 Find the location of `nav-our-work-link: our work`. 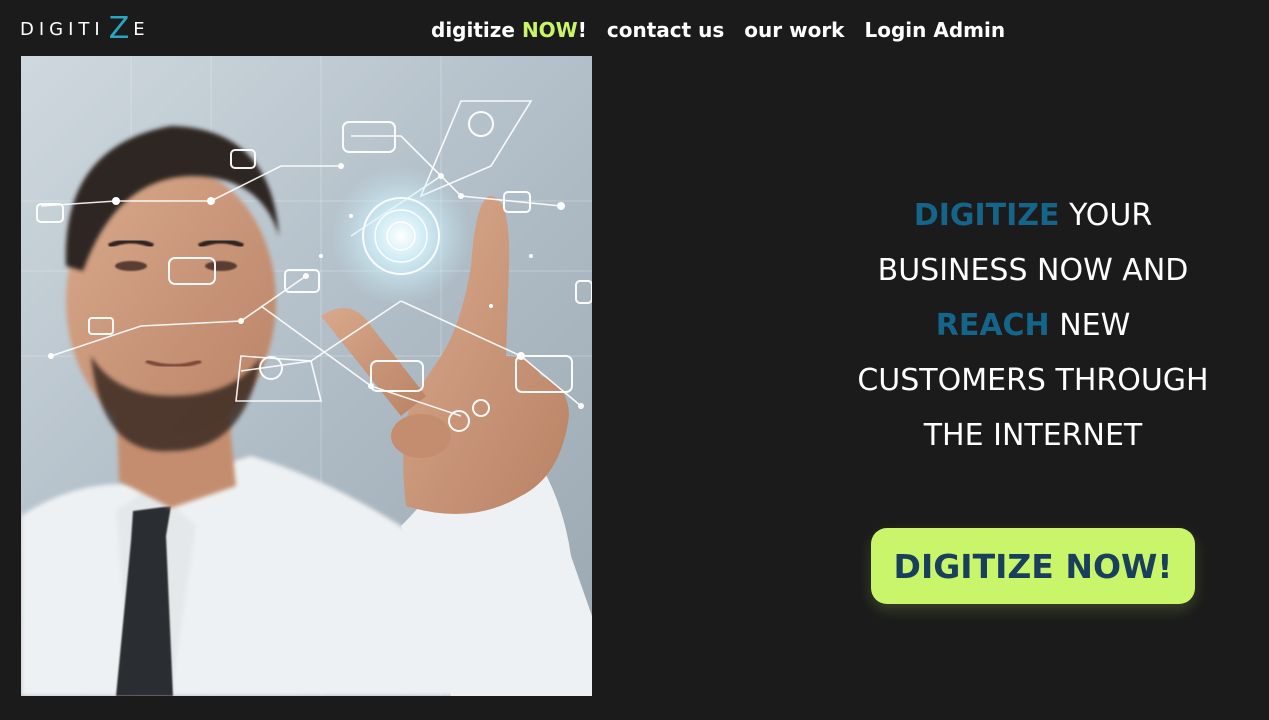

nav-our-work-link: our work is located at coordinates (794, 30).